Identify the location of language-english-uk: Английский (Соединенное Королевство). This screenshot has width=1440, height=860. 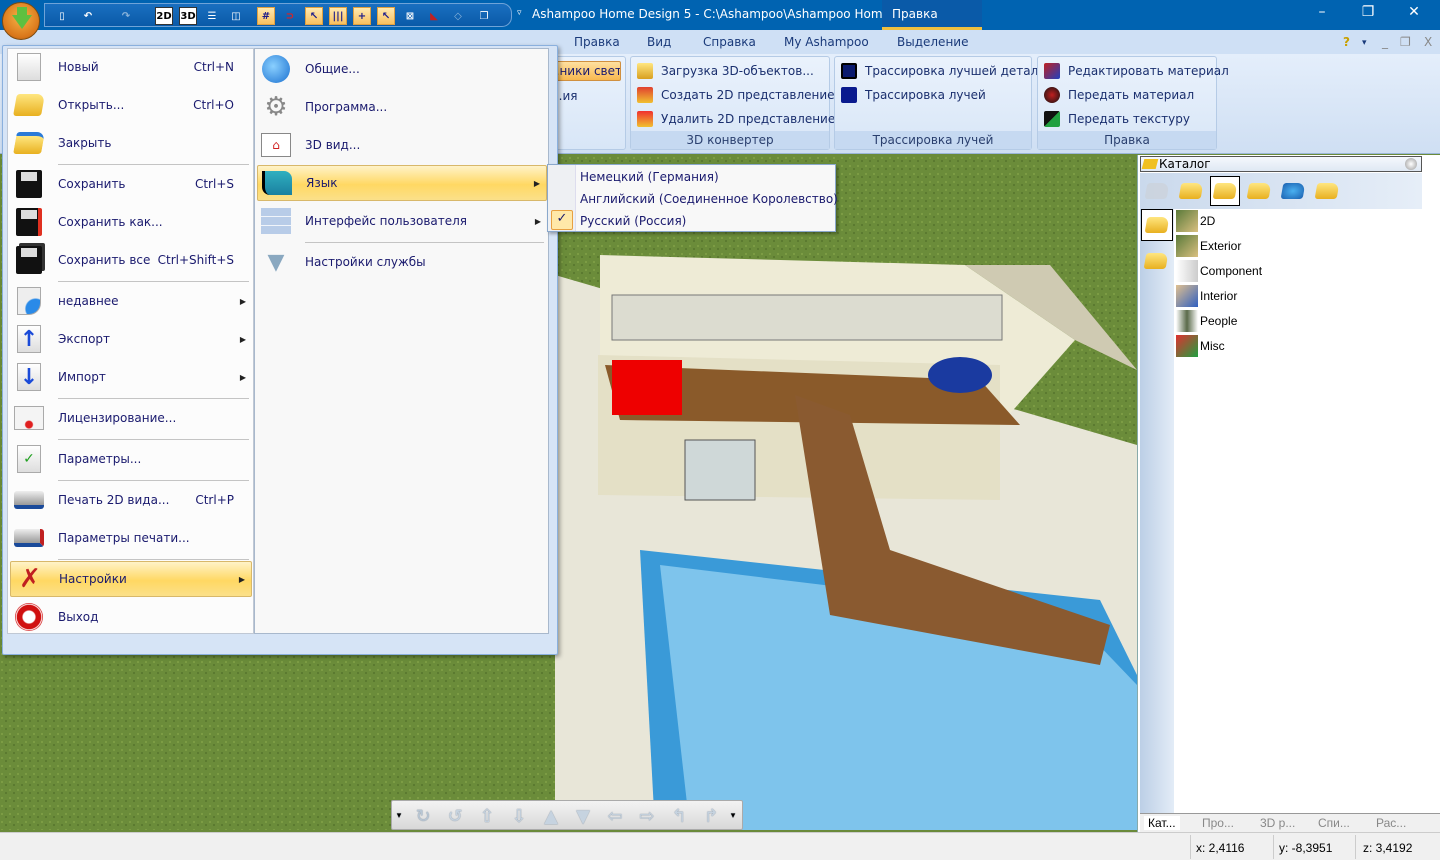
(709, 199).